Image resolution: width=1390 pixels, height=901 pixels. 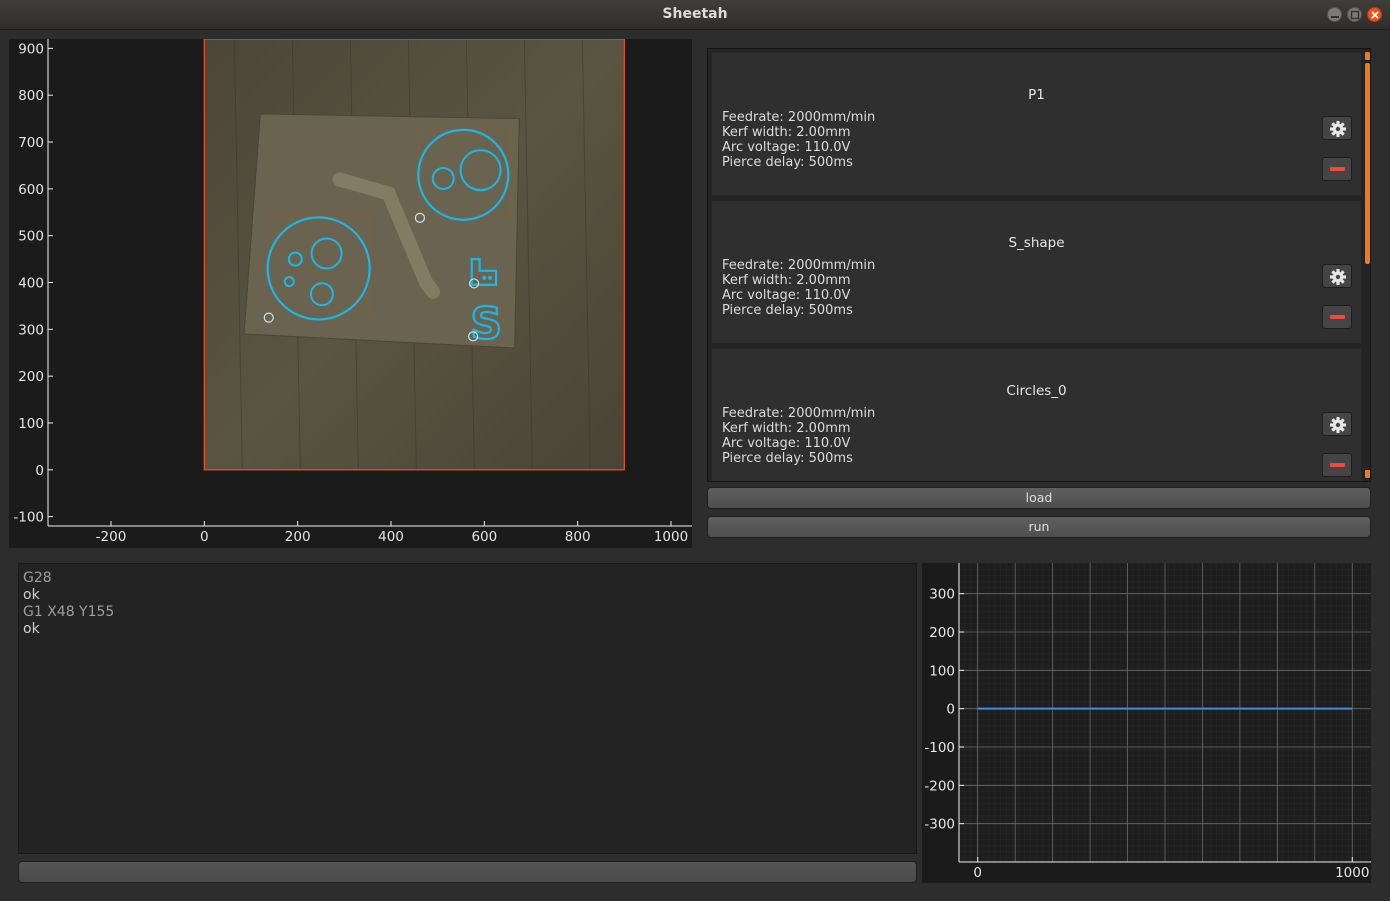 What do you see at coordinates (31, 237) in the screenshot?
I see `y-tick-label: 500` at bounding box center [31, 237].